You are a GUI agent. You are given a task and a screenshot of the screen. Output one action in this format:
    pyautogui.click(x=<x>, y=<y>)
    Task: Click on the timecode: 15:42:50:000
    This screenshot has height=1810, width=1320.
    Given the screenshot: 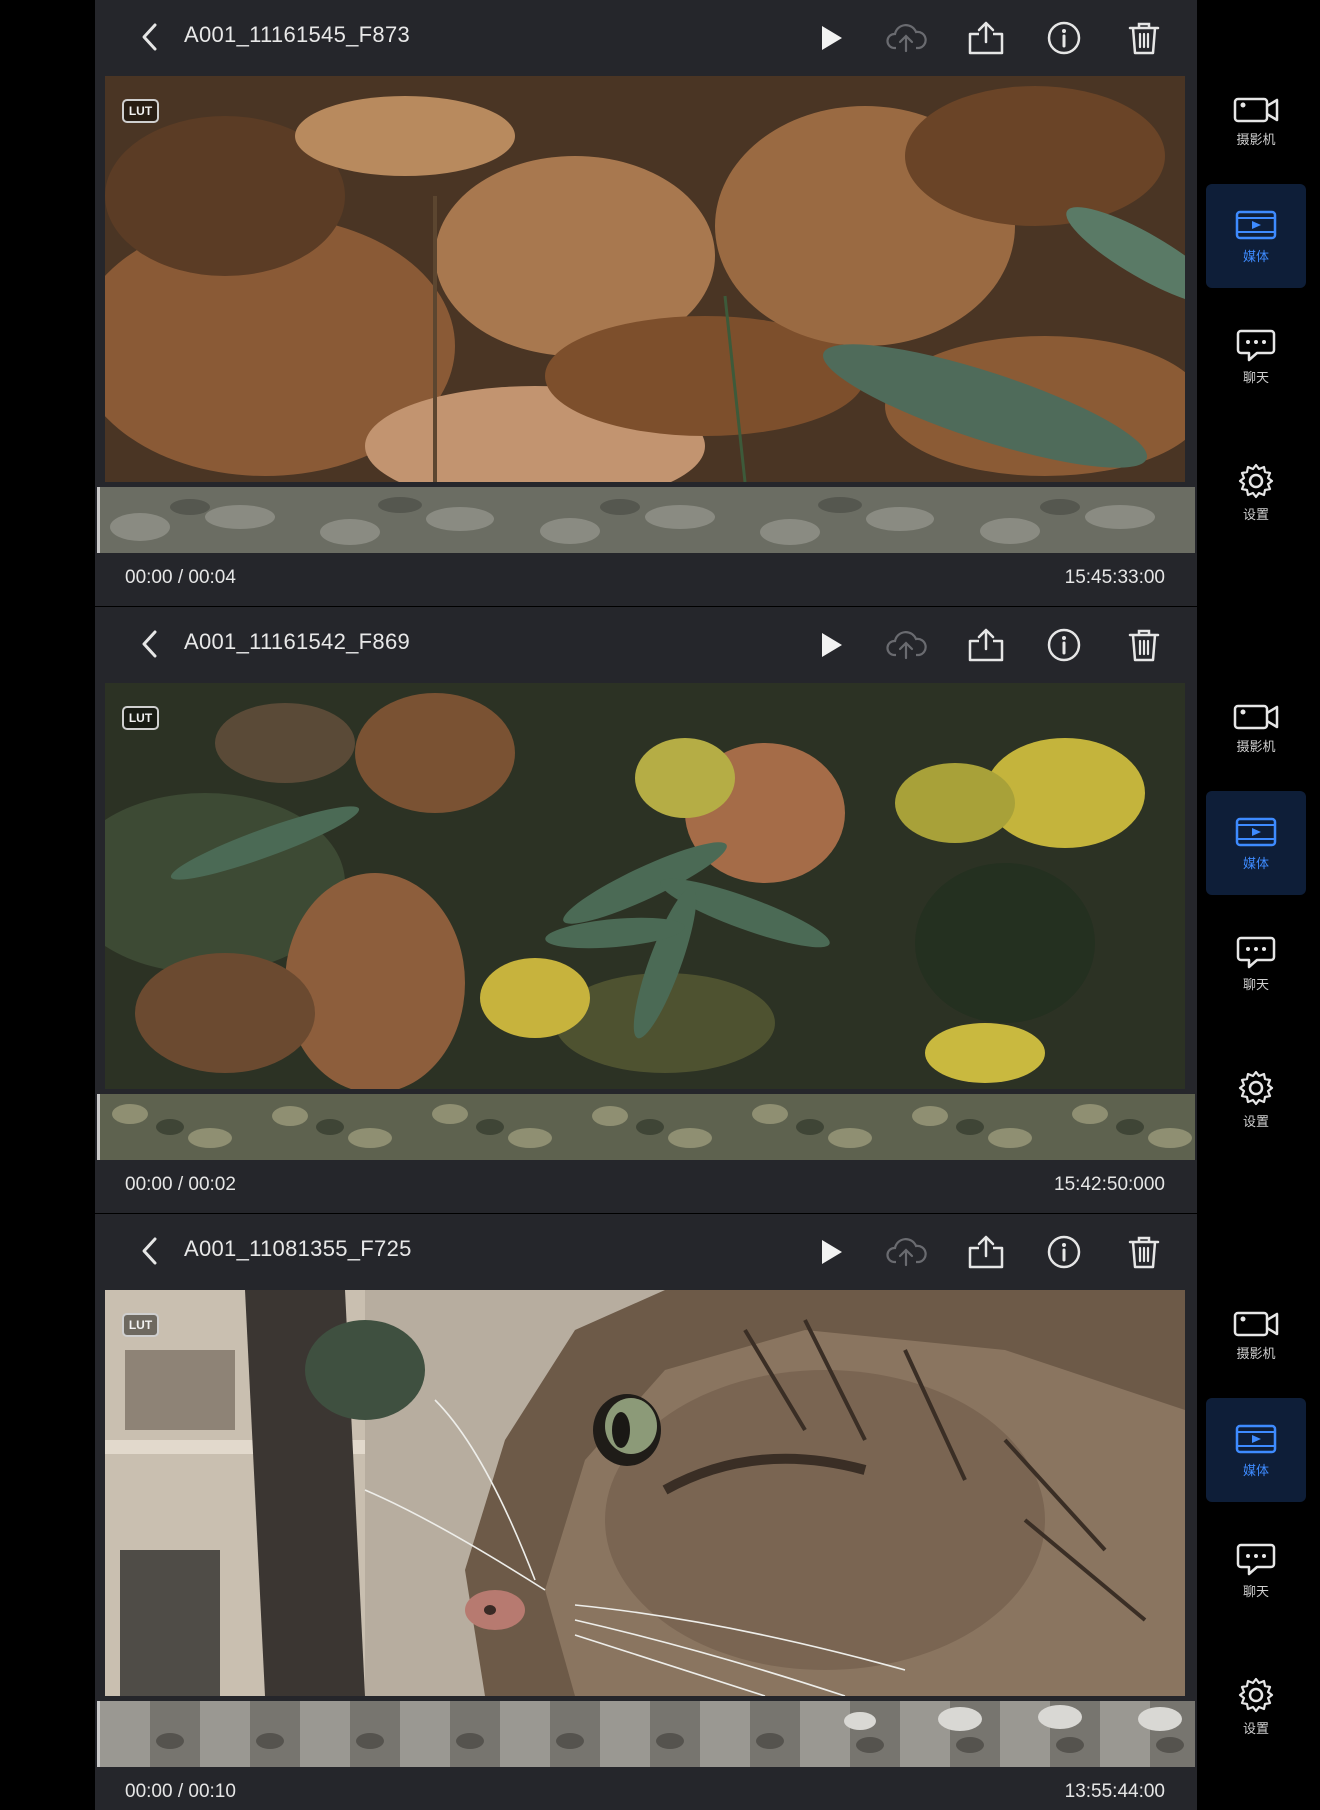 What is the action you would take?
    pyautogui.click(x=1109, y=1184)
    